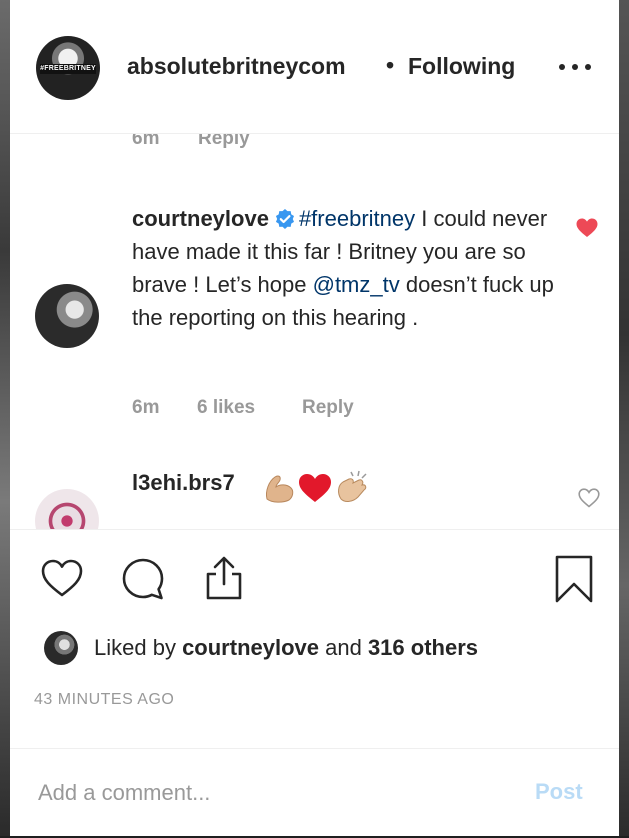  I want to click on clapping-hands-icon, so click(352, 486).